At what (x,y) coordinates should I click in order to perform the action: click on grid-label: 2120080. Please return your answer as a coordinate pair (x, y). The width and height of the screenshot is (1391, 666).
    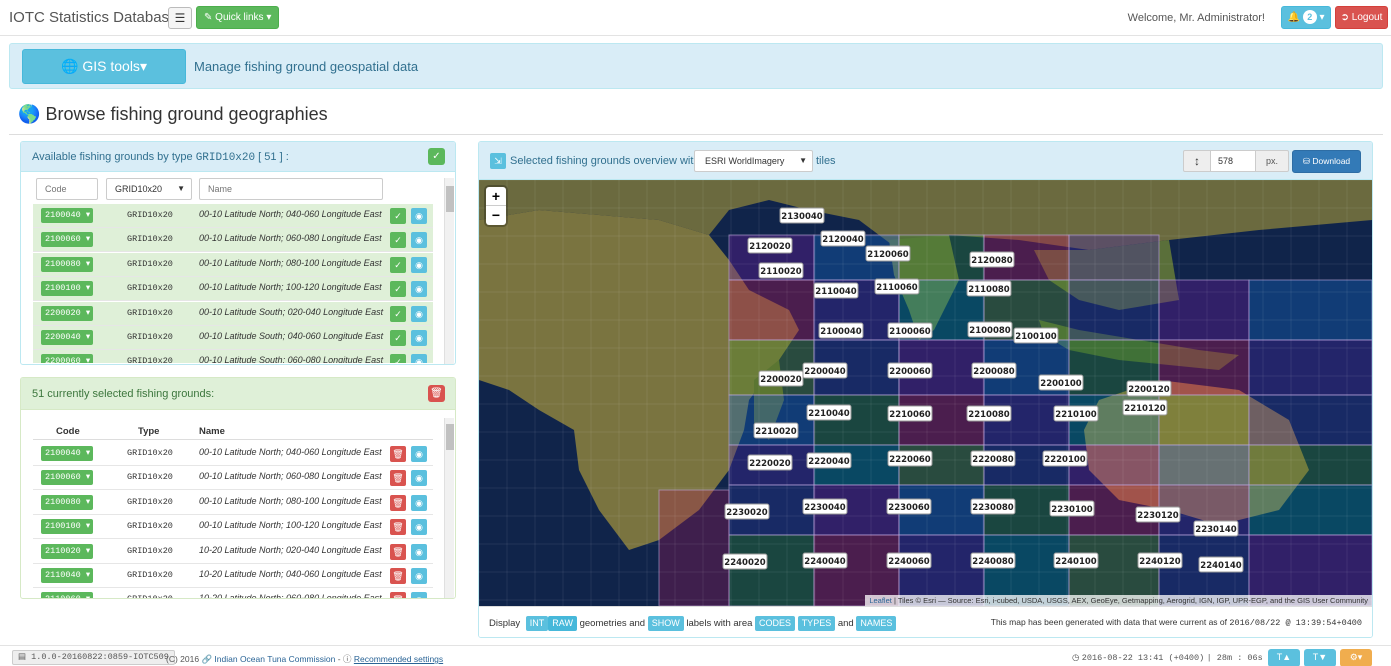
    Looking at the image, I should click on (992, 259).